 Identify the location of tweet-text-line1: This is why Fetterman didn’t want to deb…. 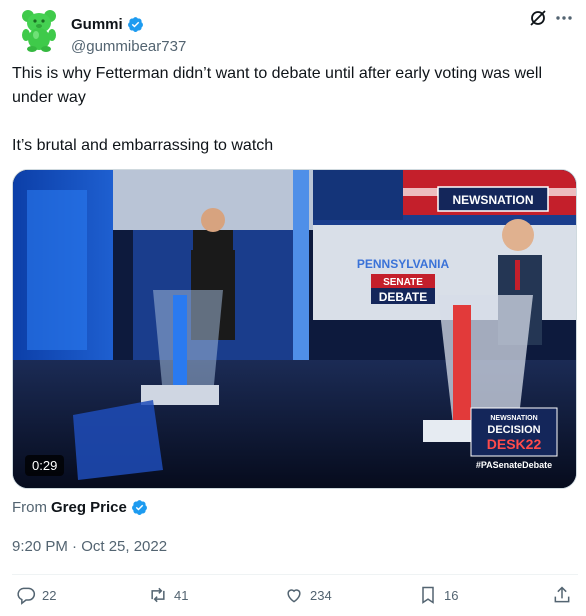
(277, 85).